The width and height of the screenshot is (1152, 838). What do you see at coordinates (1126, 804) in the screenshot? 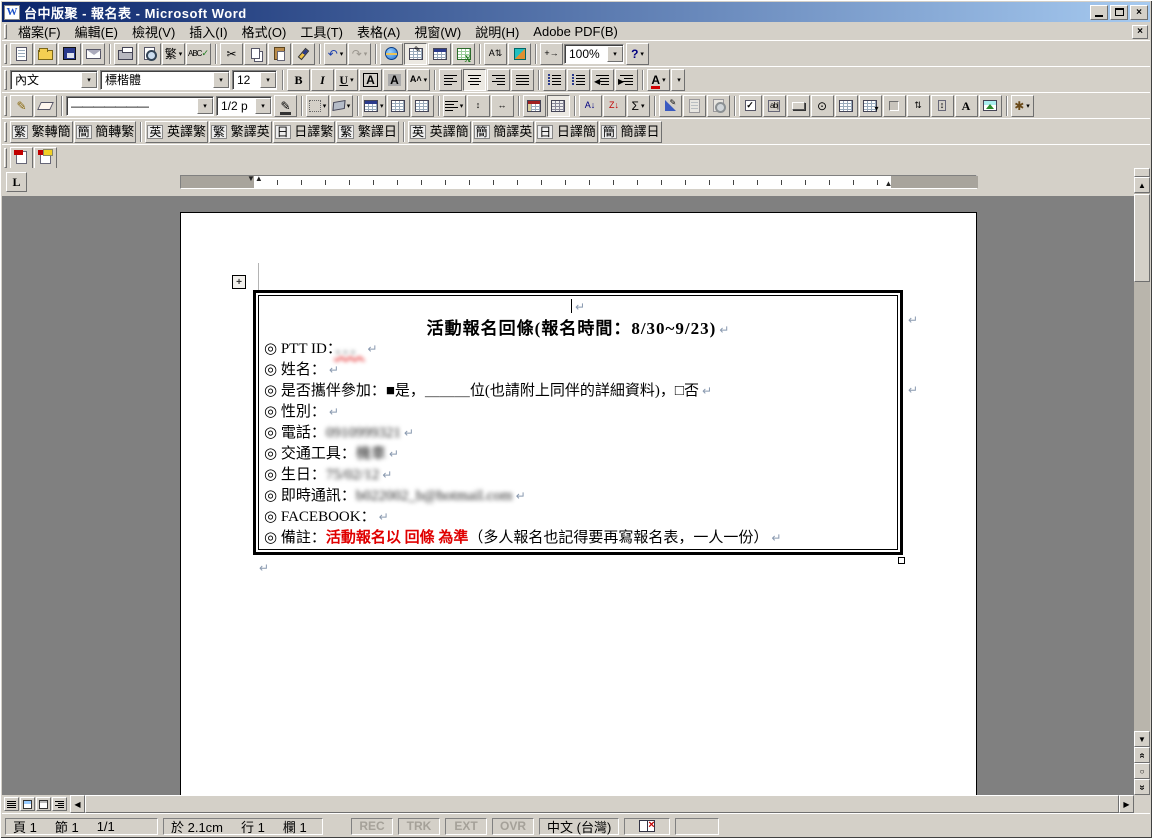
I see `scroll-right-button: ▶` at bounding box center [1126, 804].